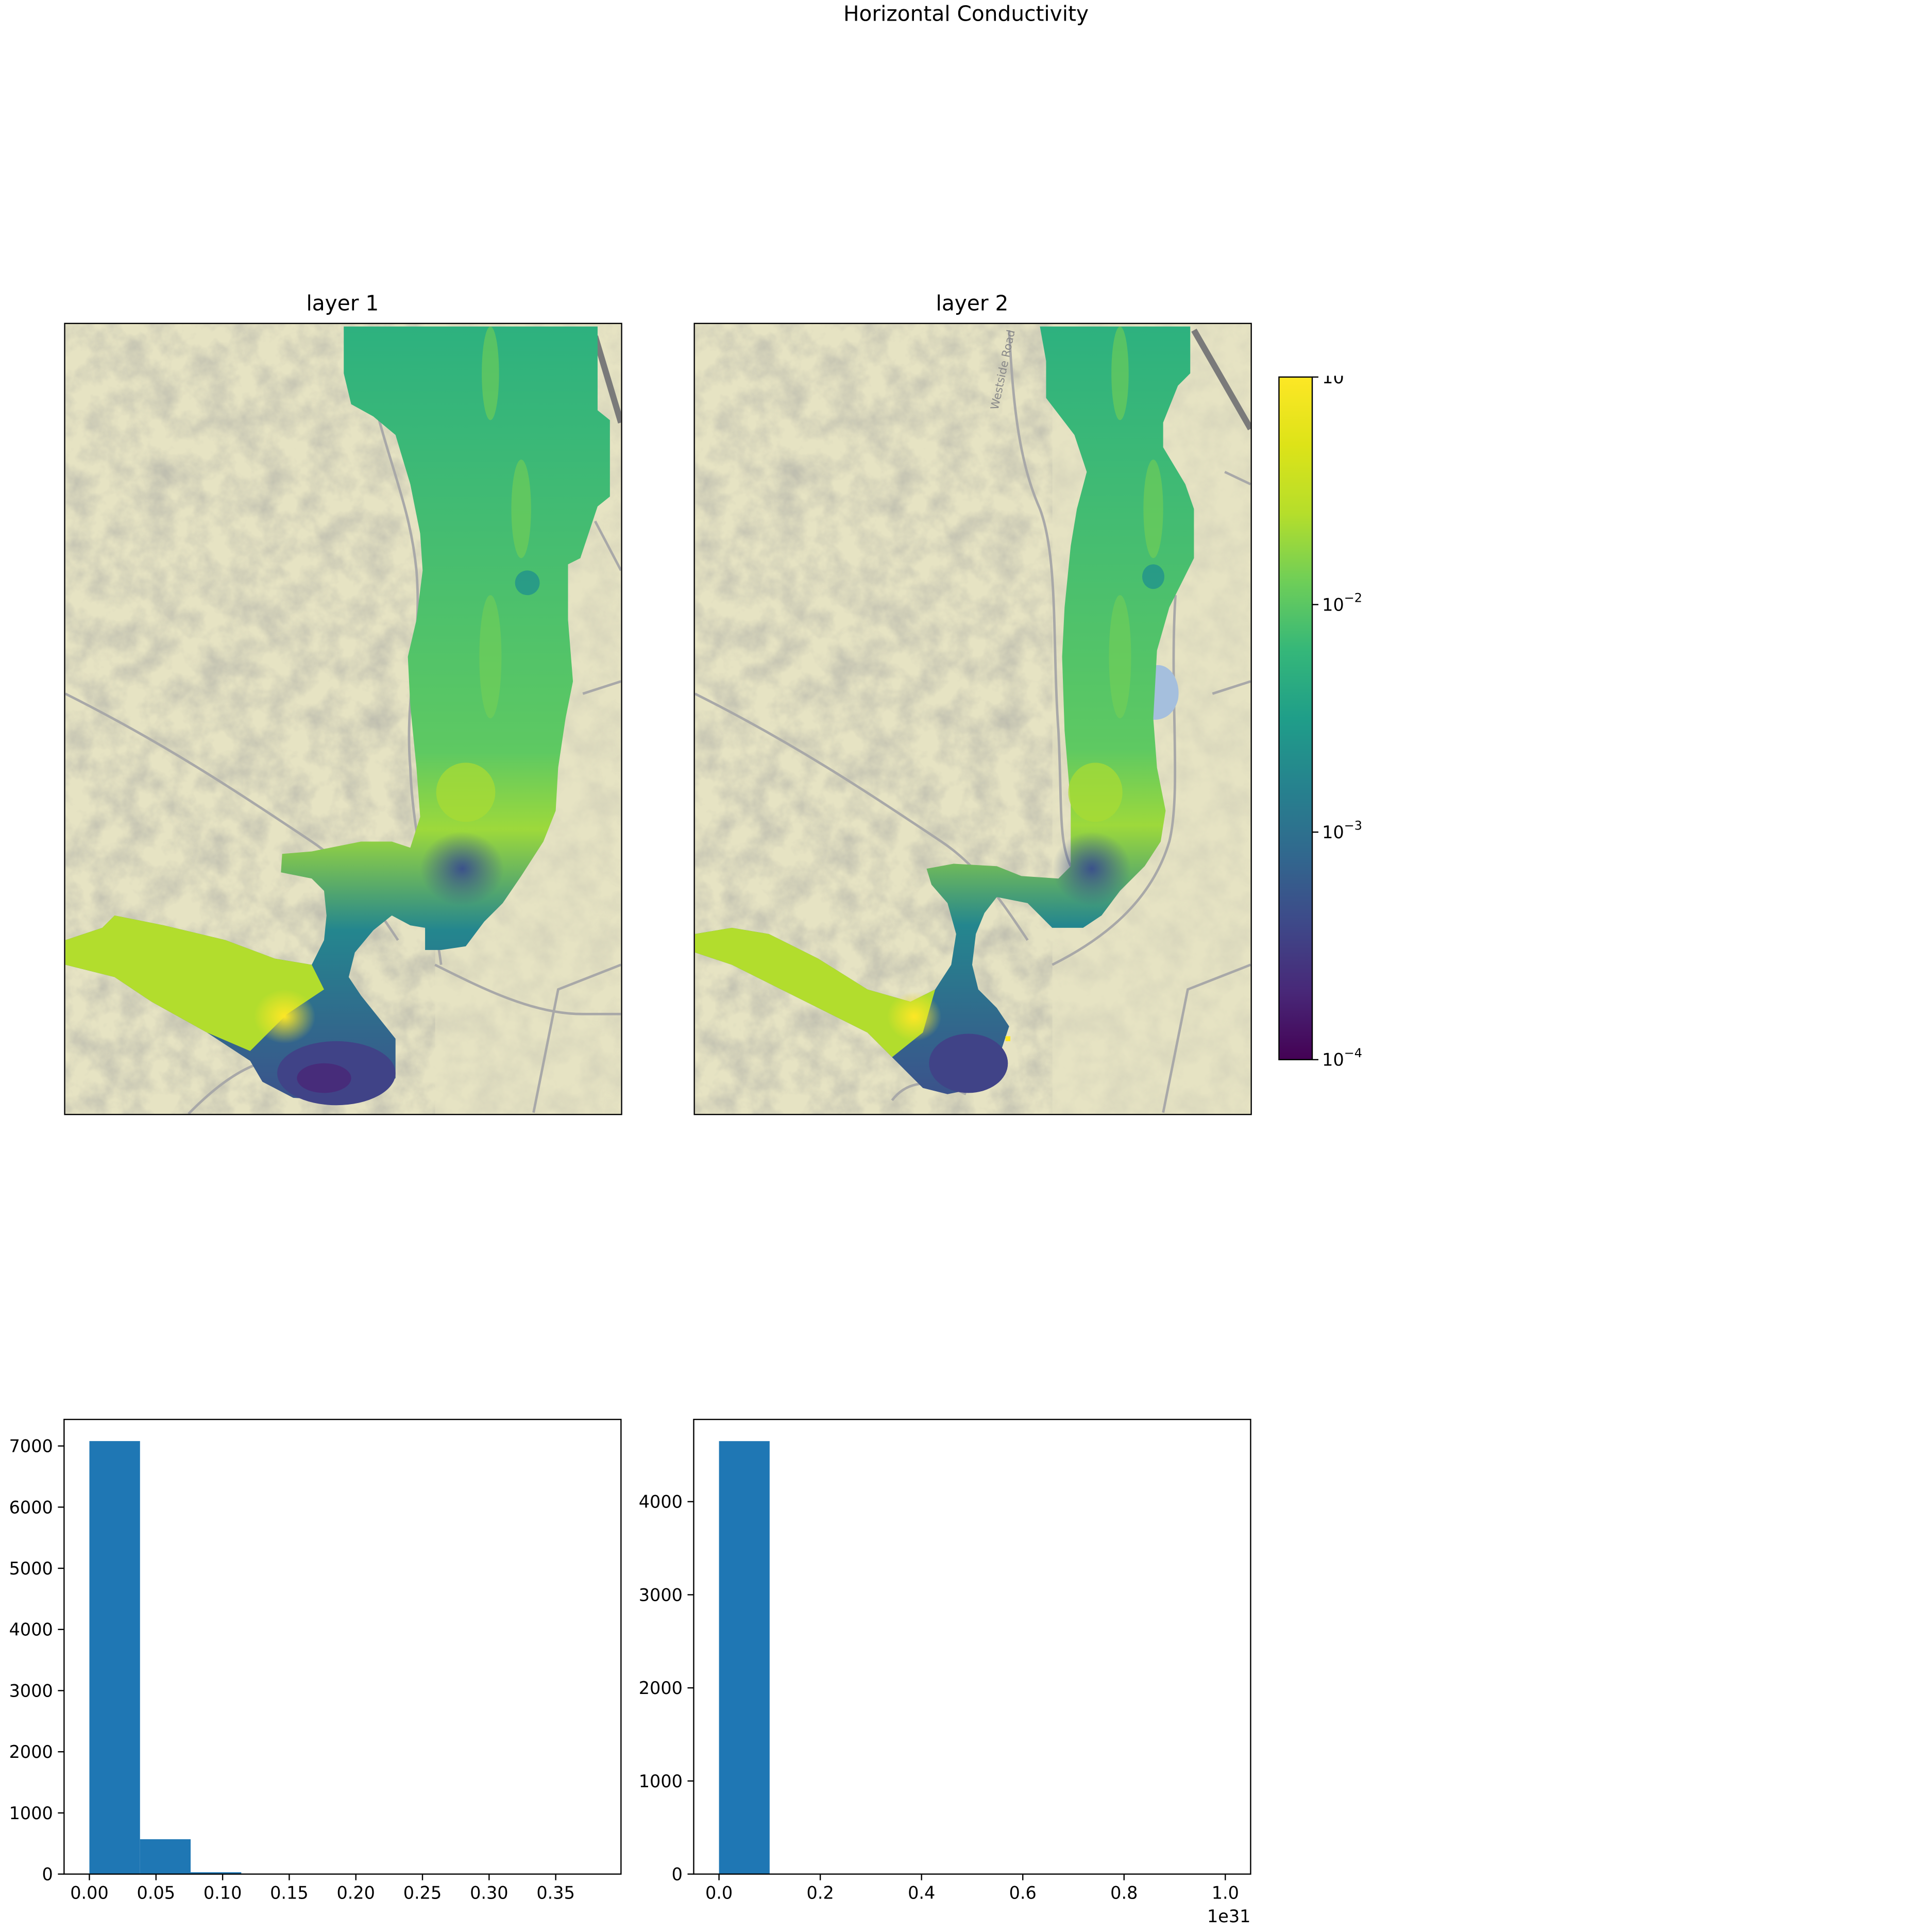 The image size is (1932, 1932). Describe the element at coordinates (156, 1893) in the screenshot. I see `x-tick-label: 0.05` at that location.